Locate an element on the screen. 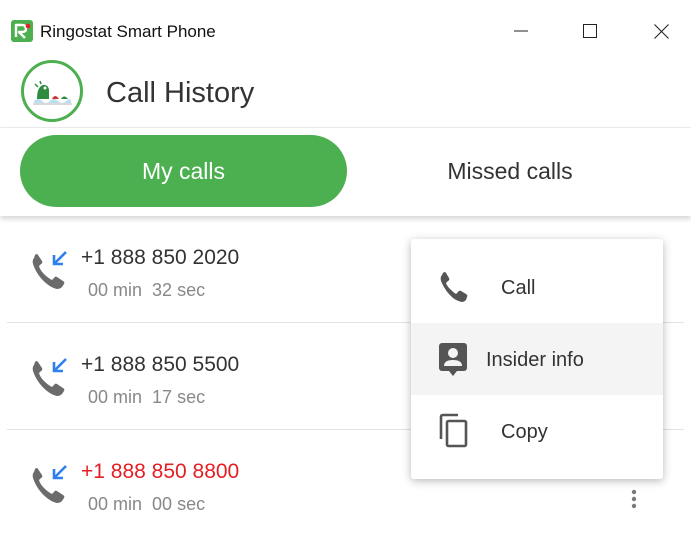  menu-item-copy: Copy is located at coordinates (537, 431).